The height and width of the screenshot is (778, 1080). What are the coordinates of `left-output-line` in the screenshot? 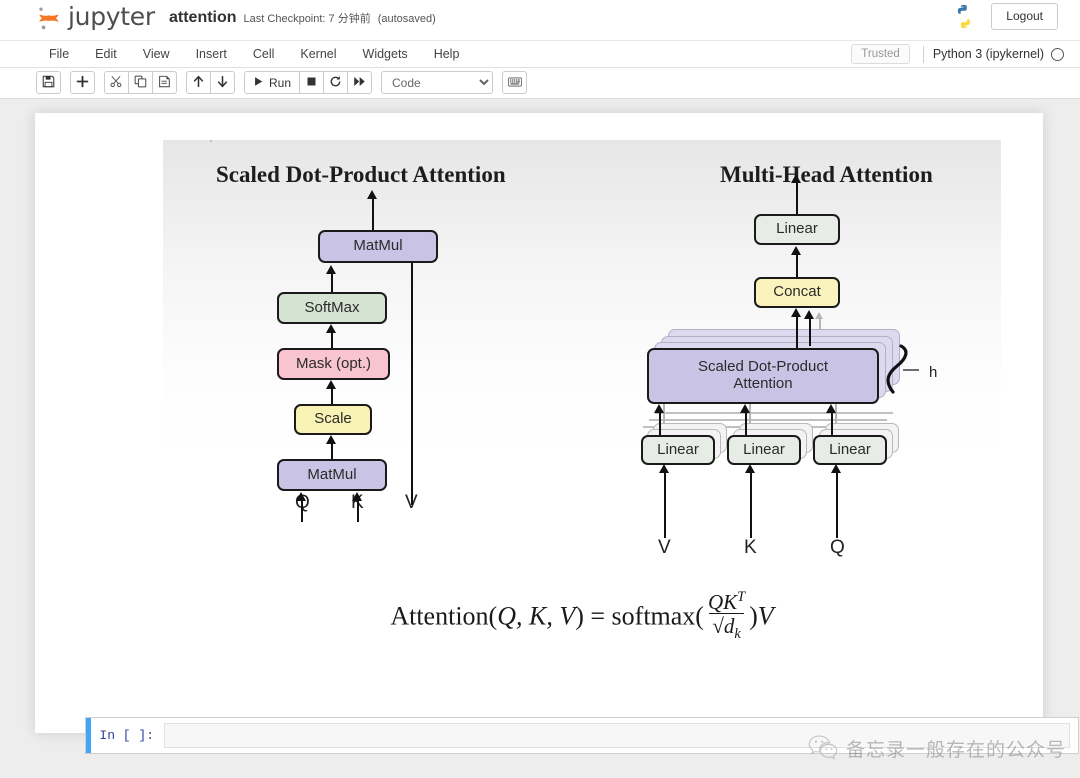 It's located at (373, 214).